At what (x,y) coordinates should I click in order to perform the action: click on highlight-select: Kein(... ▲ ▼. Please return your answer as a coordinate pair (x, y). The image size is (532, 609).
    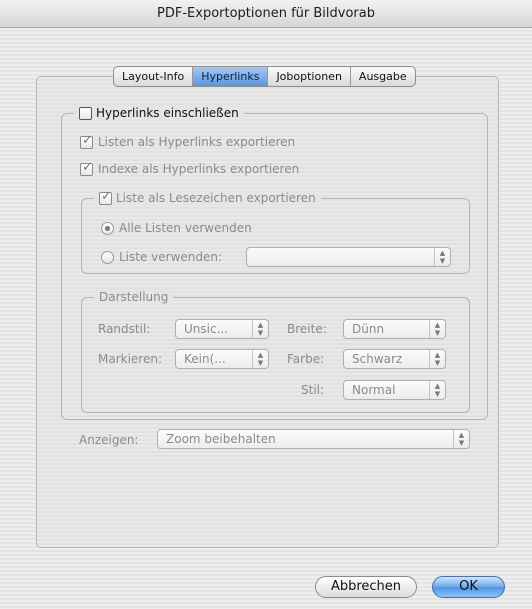
    Looking at the image, I should click on (222, 359).